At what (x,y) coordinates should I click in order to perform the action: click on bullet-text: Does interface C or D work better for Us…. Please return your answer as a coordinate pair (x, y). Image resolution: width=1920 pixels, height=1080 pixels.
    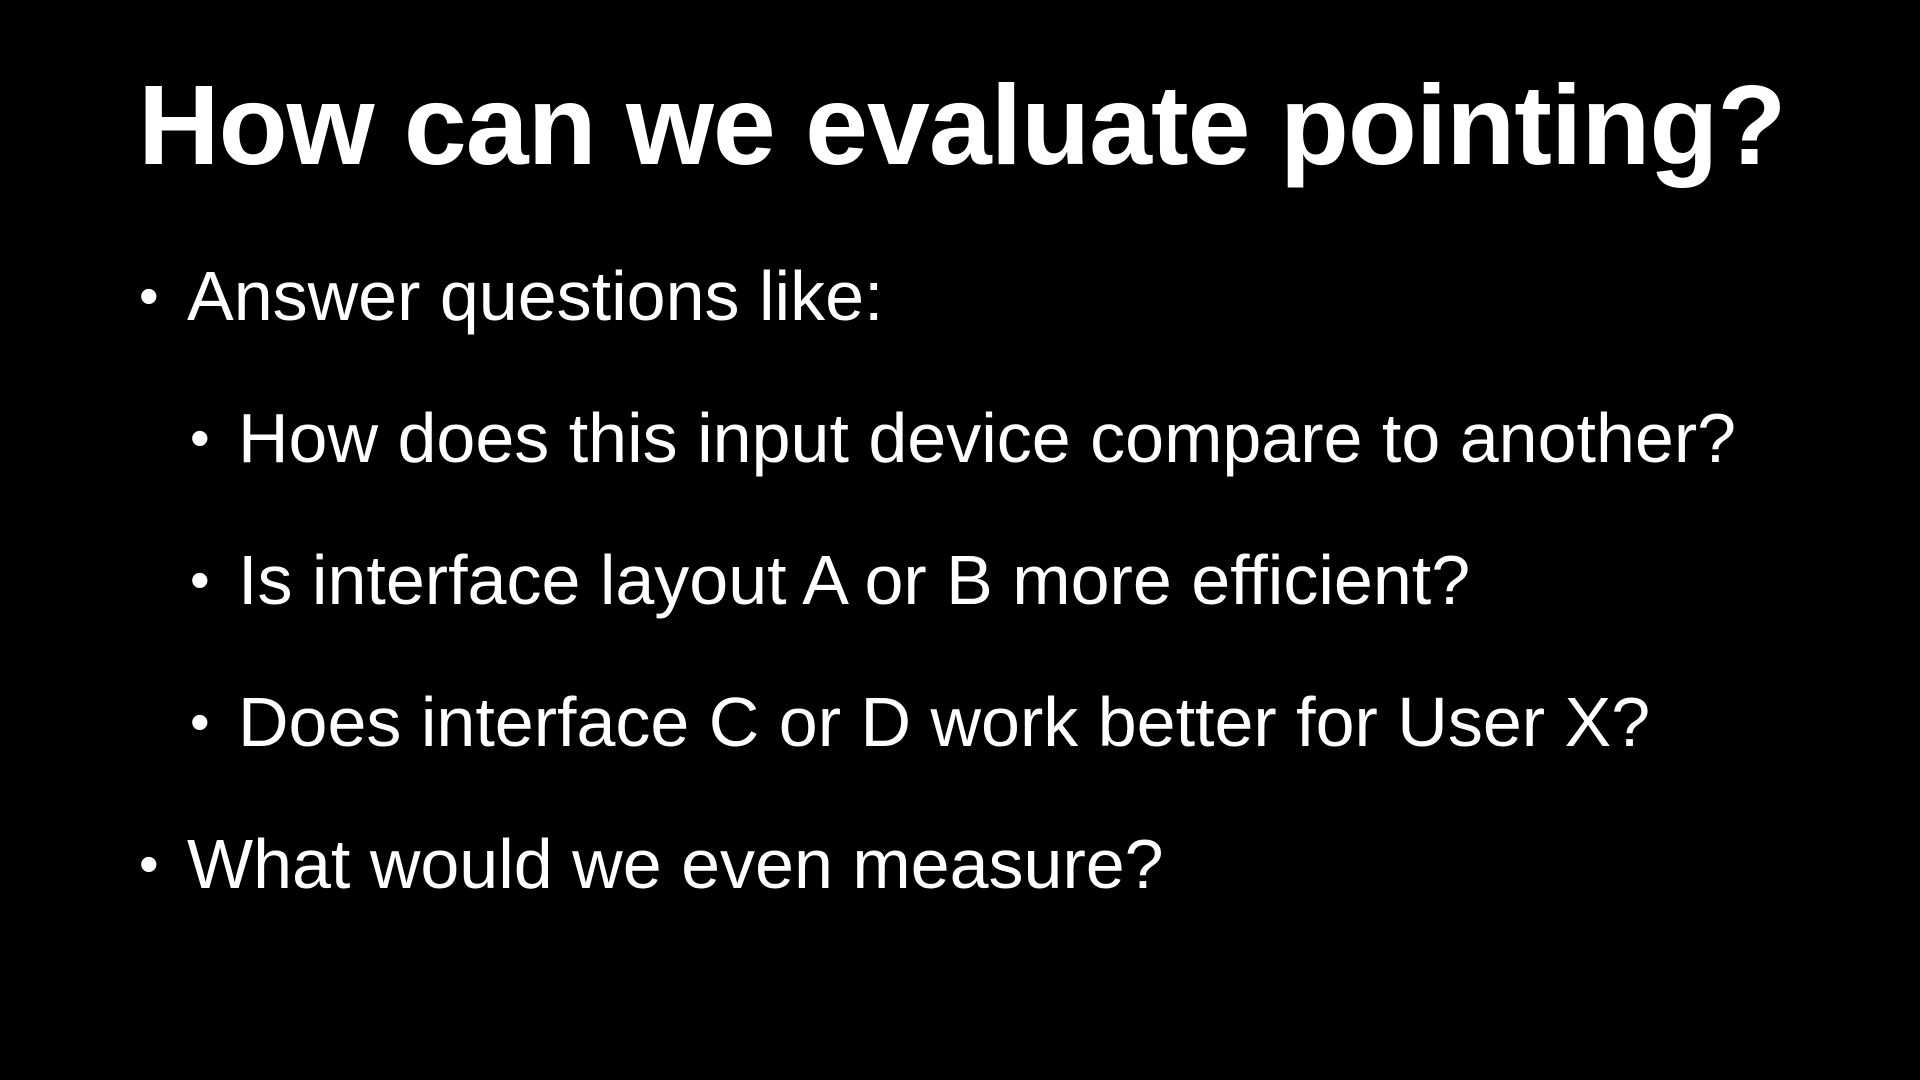
    Looking at the image, I should click on (944, 722).